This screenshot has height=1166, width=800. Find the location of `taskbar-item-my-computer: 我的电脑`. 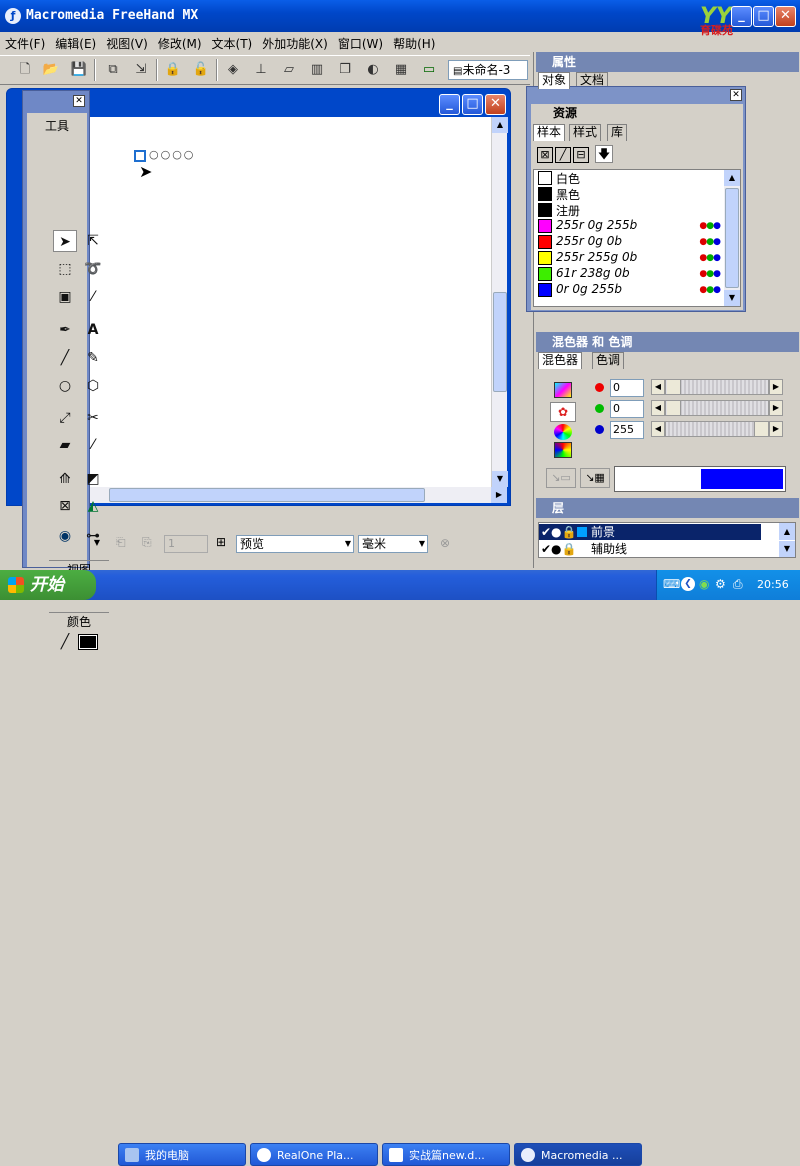

taskbar-item-my-computer: 我的电脑 is located at coordinates (182, 1154).